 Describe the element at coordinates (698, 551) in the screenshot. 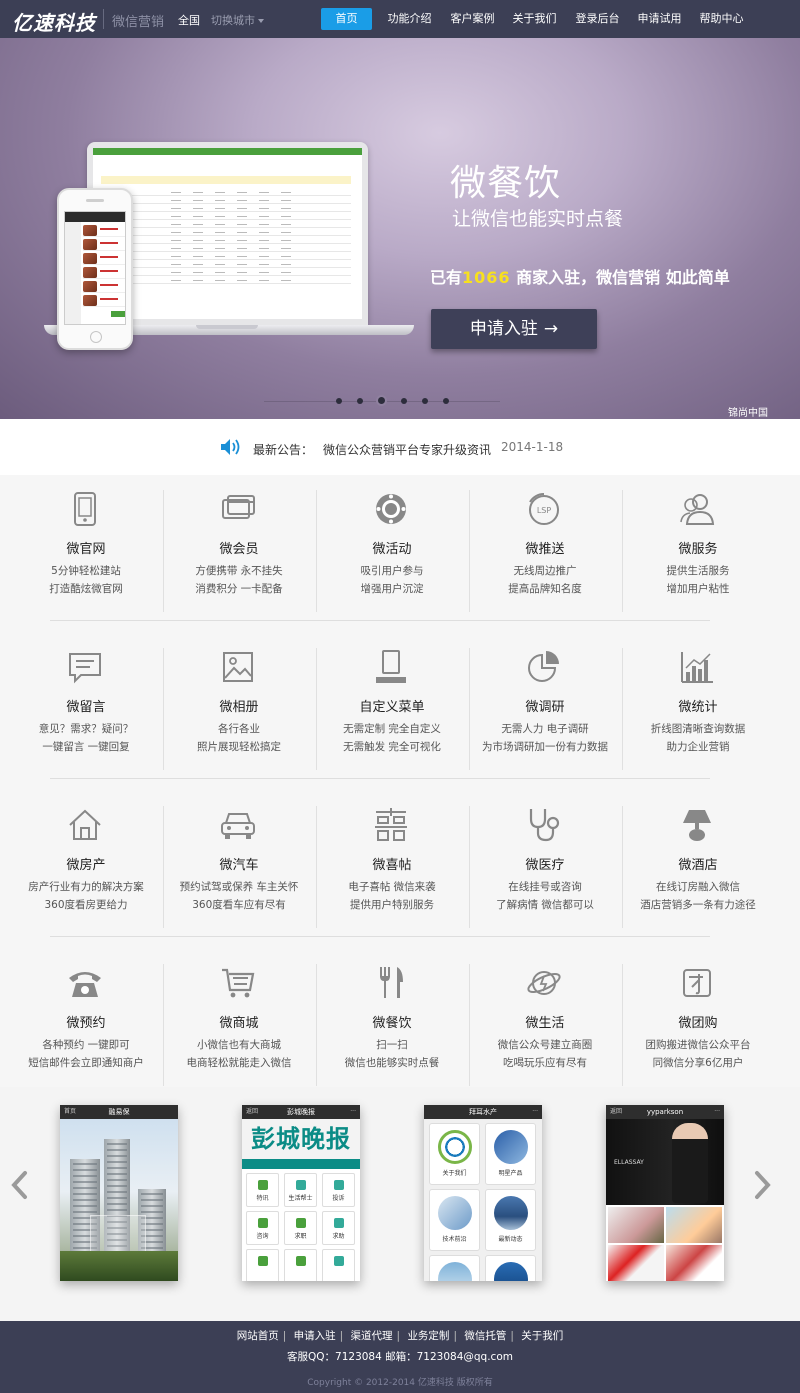

I see `feature-item: 微服务 提供生活服务 增加用户粘性` at that location.